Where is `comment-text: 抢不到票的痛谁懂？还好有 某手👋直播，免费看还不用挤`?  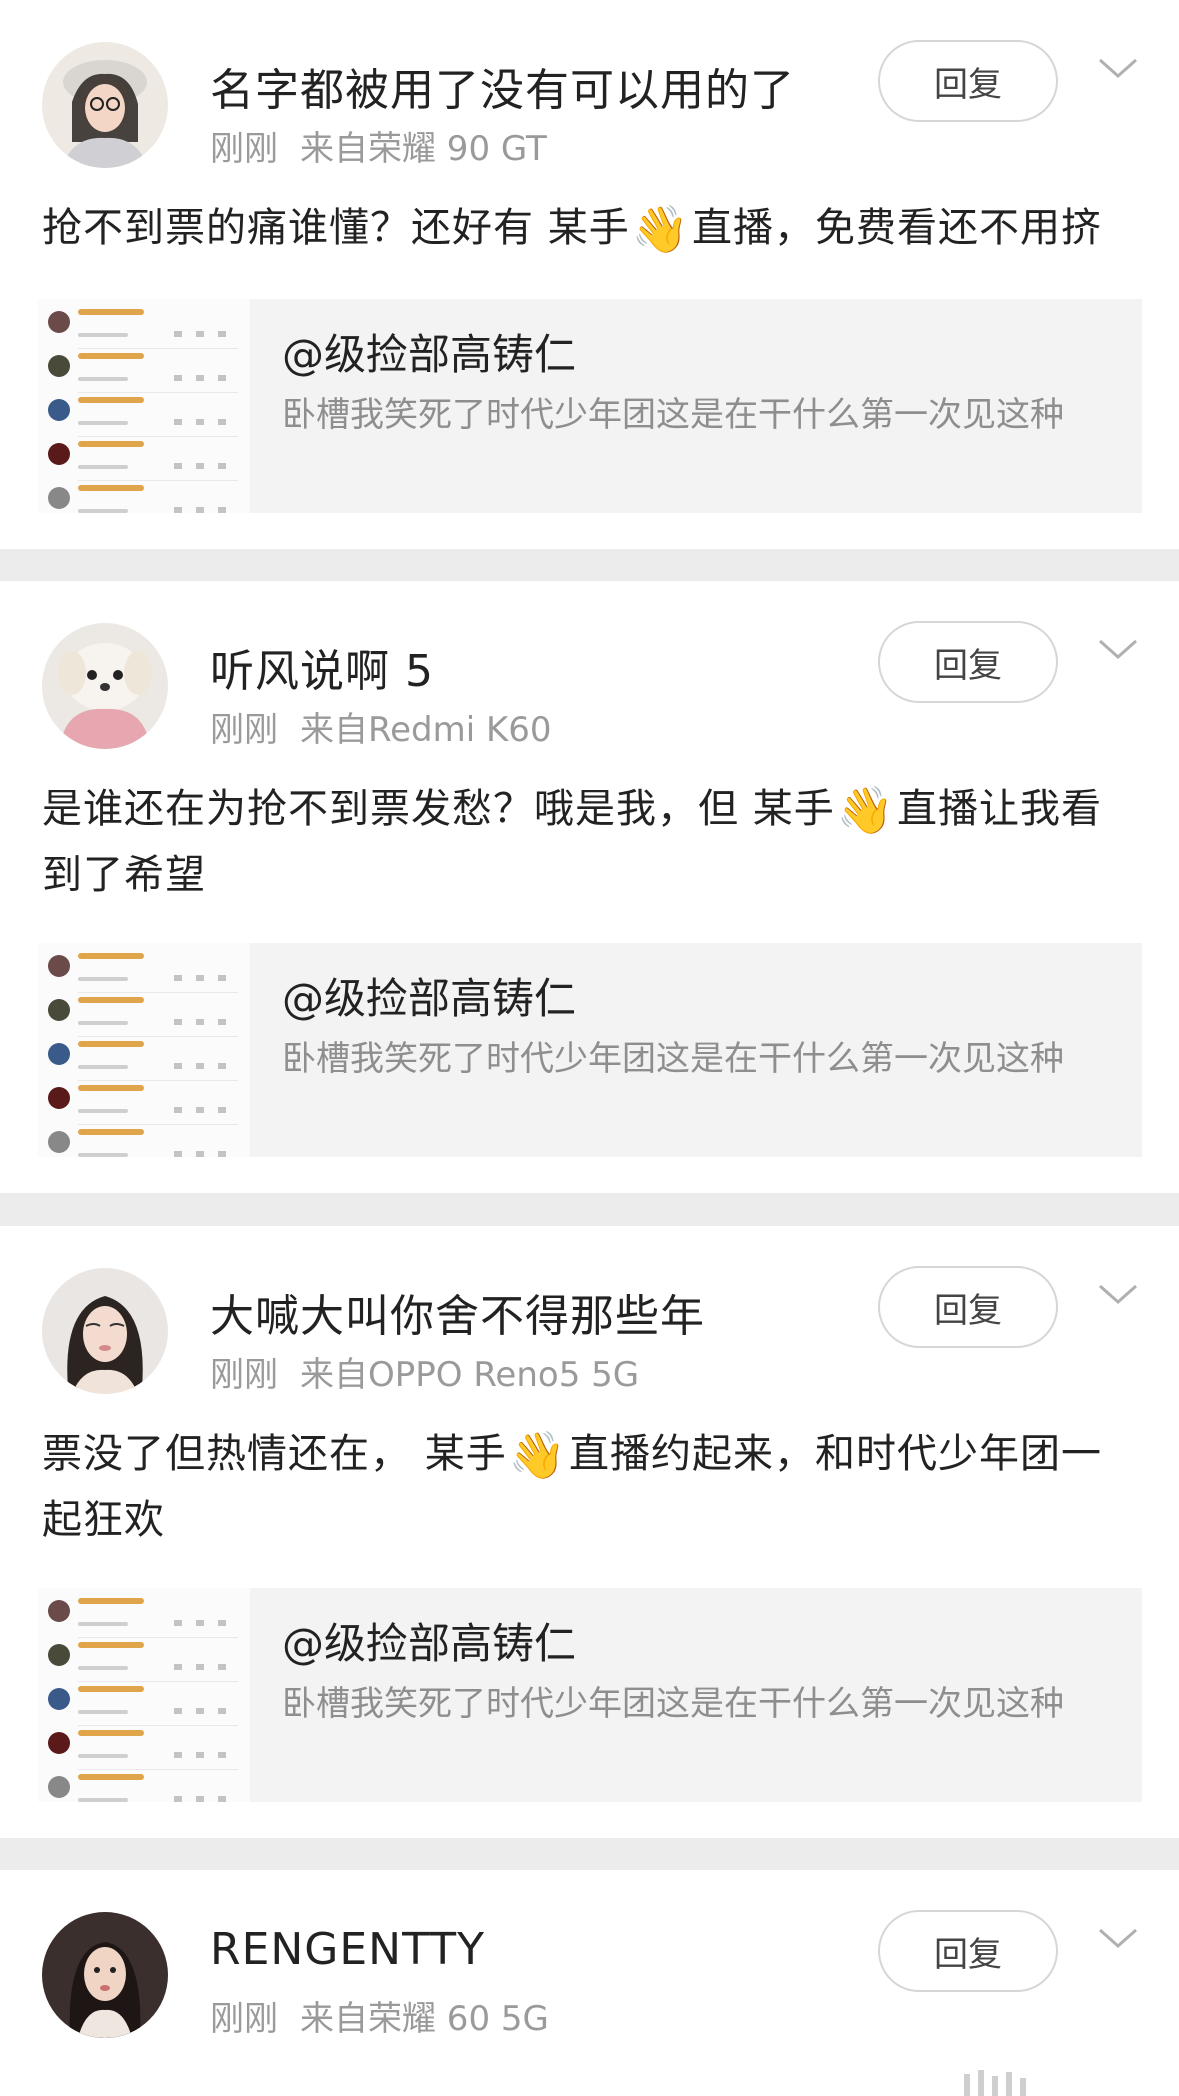 comment-text: 抢不到票的痛谁懂？还好有 某手👋直播，免费看还不用挤 is located at coordinates (592, 229).